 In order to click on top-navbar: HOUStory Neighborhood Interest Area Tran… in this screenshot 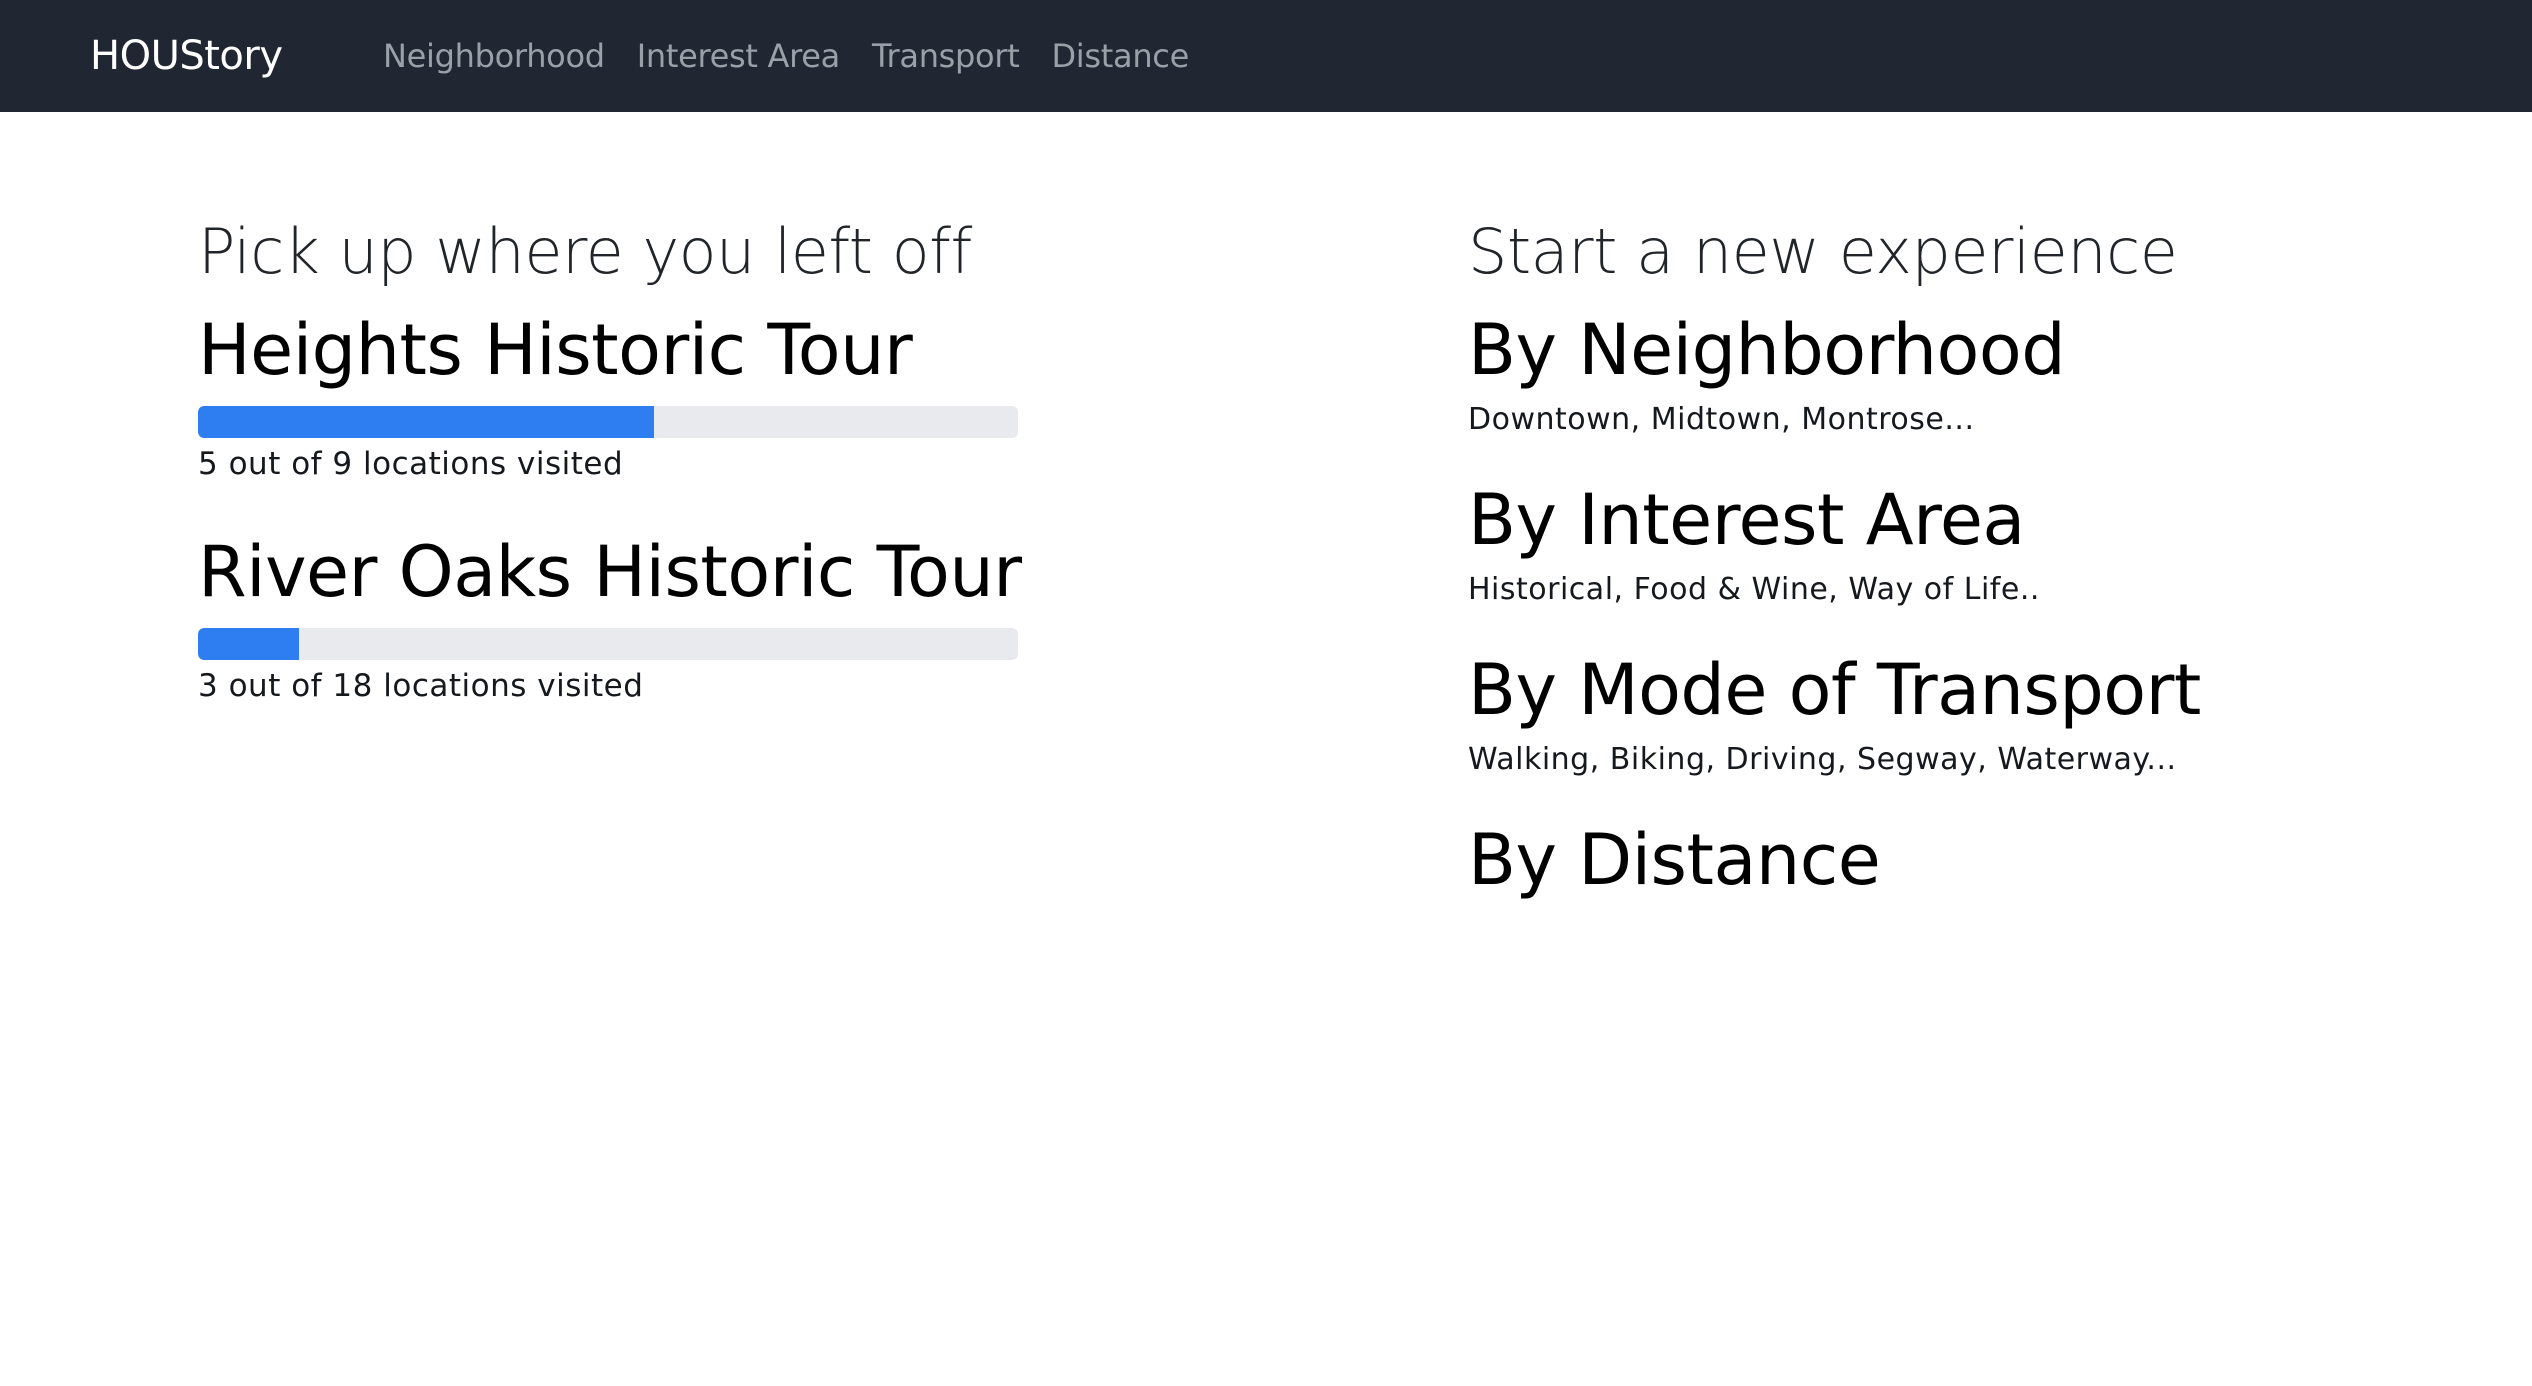, I will do `click(1266, 56)`.